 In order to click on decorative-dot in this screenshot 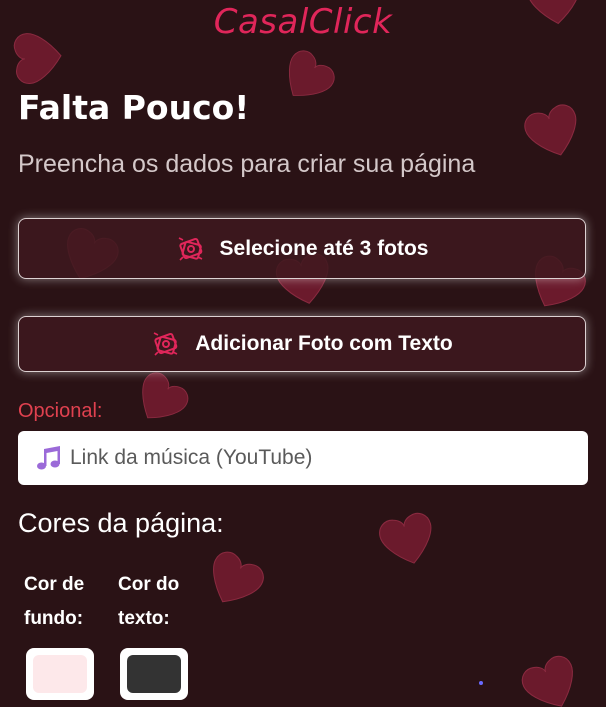, I will do `click(481, 683)`.